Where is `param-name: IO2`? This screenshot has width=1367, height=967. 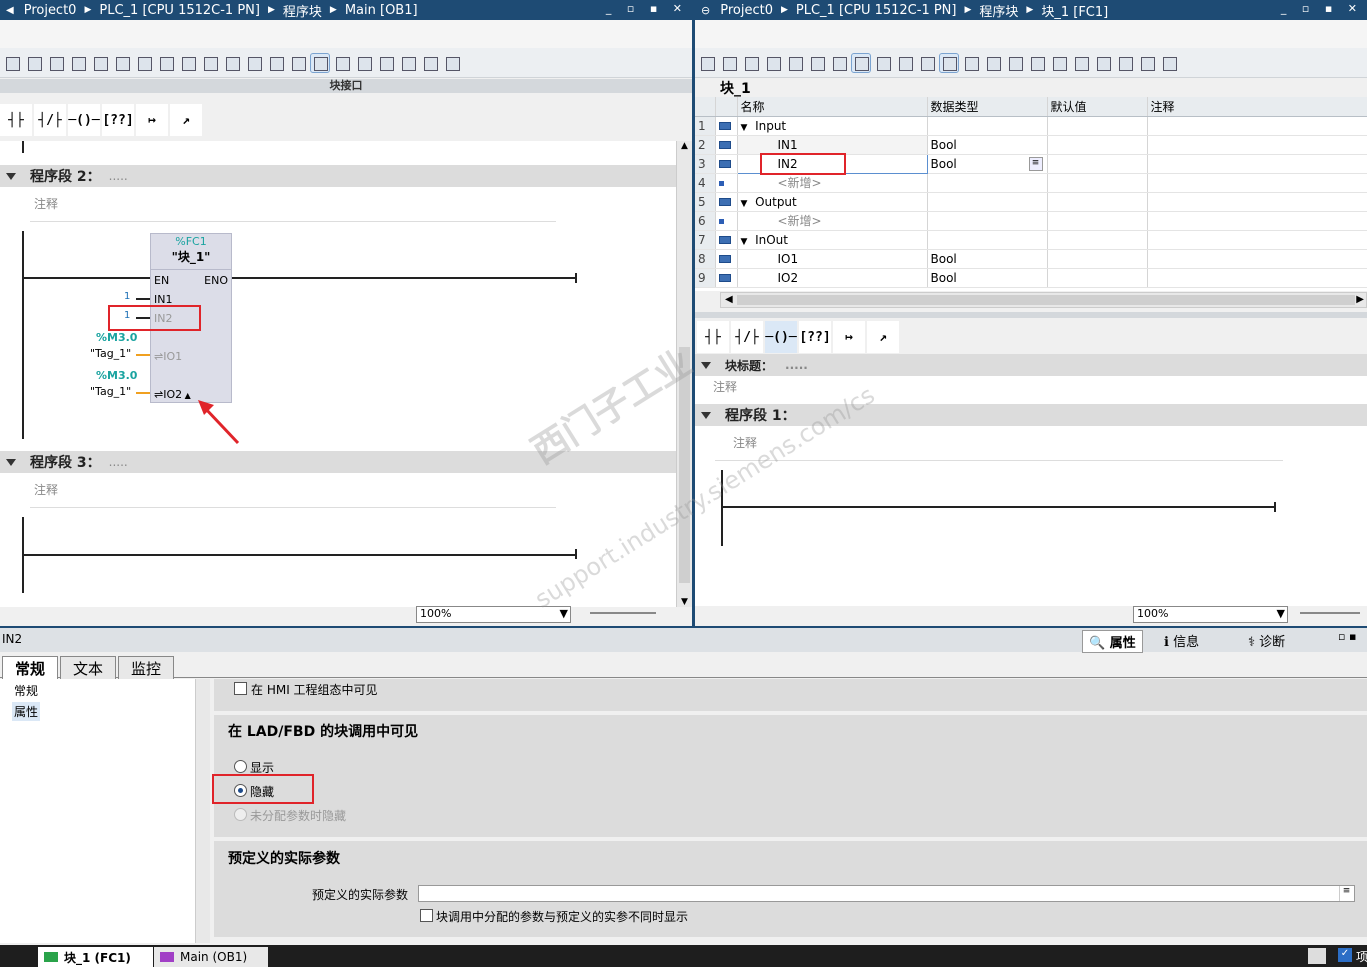
param-name: IO2 is located at coordinates (788, 278).